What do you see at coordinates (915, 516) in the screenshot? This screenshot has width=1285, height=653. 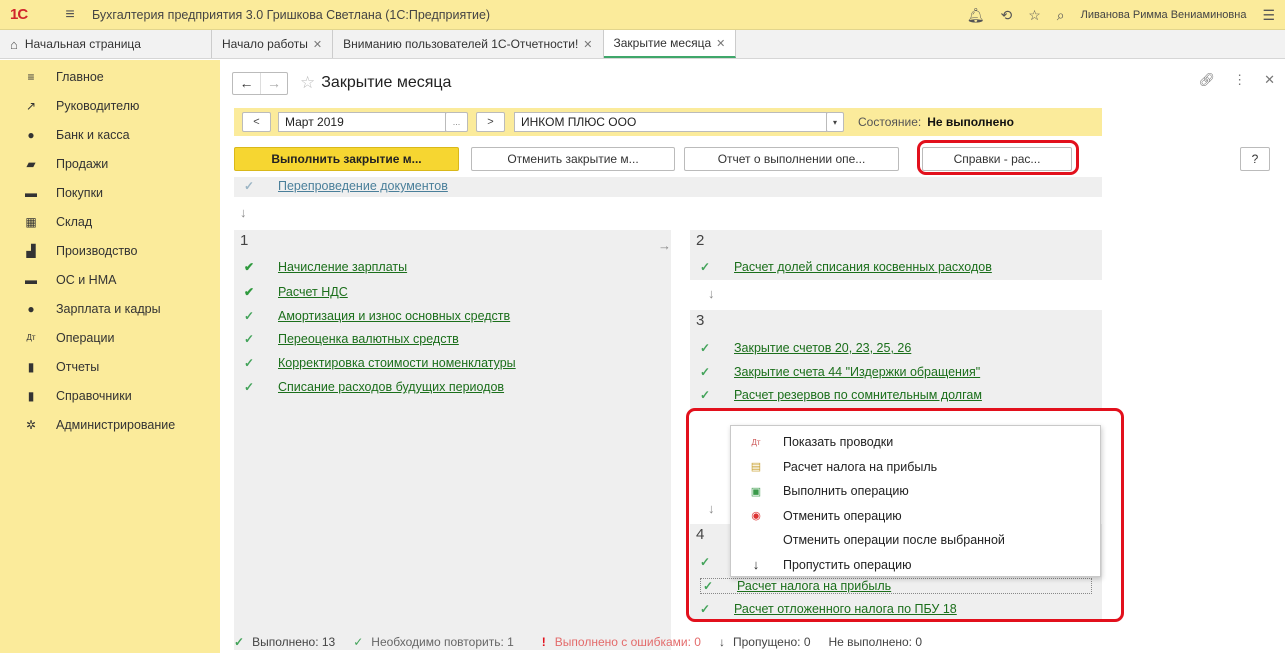 I see `menu-item-cancel-operation: ◉ Отменить операцию` at bounding box center [915, 516].